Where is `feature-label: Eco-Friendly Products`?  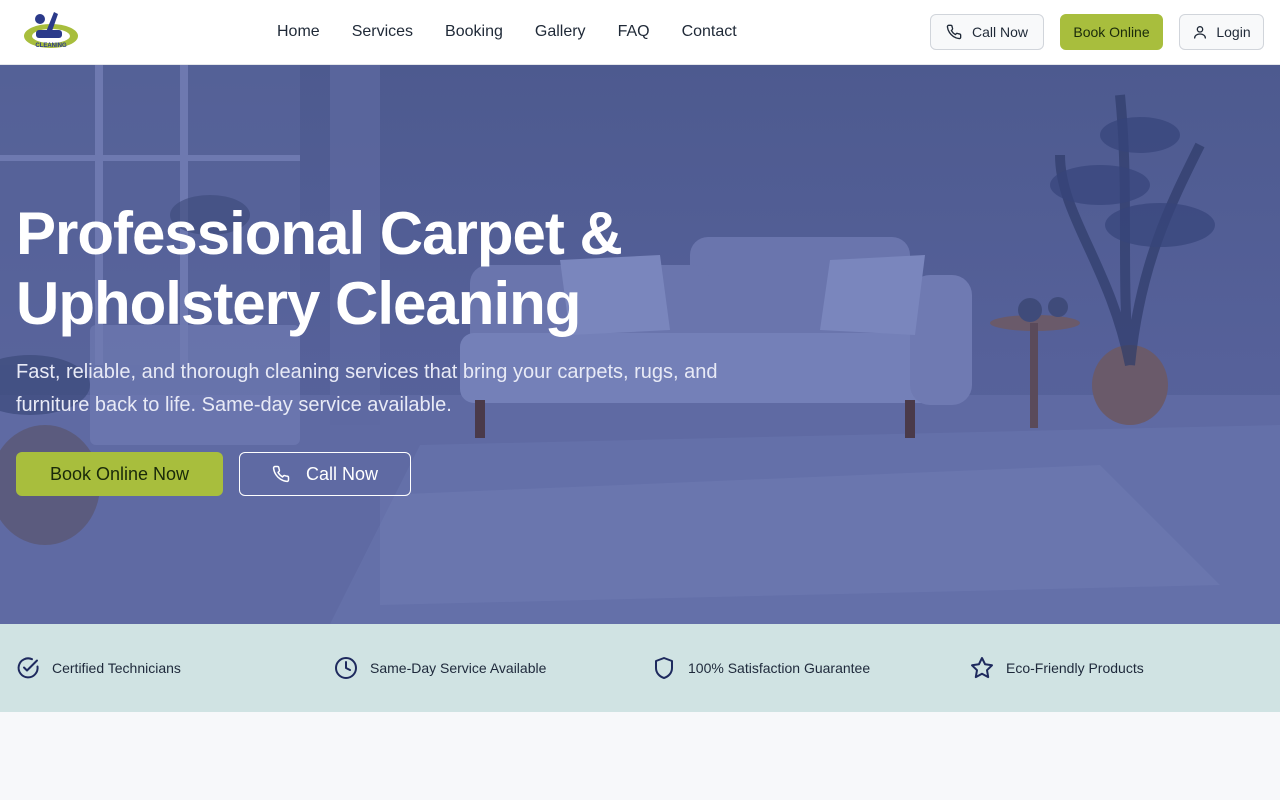
feature-label: Eco-Friendly Products is located at coordinates (1075, 668).